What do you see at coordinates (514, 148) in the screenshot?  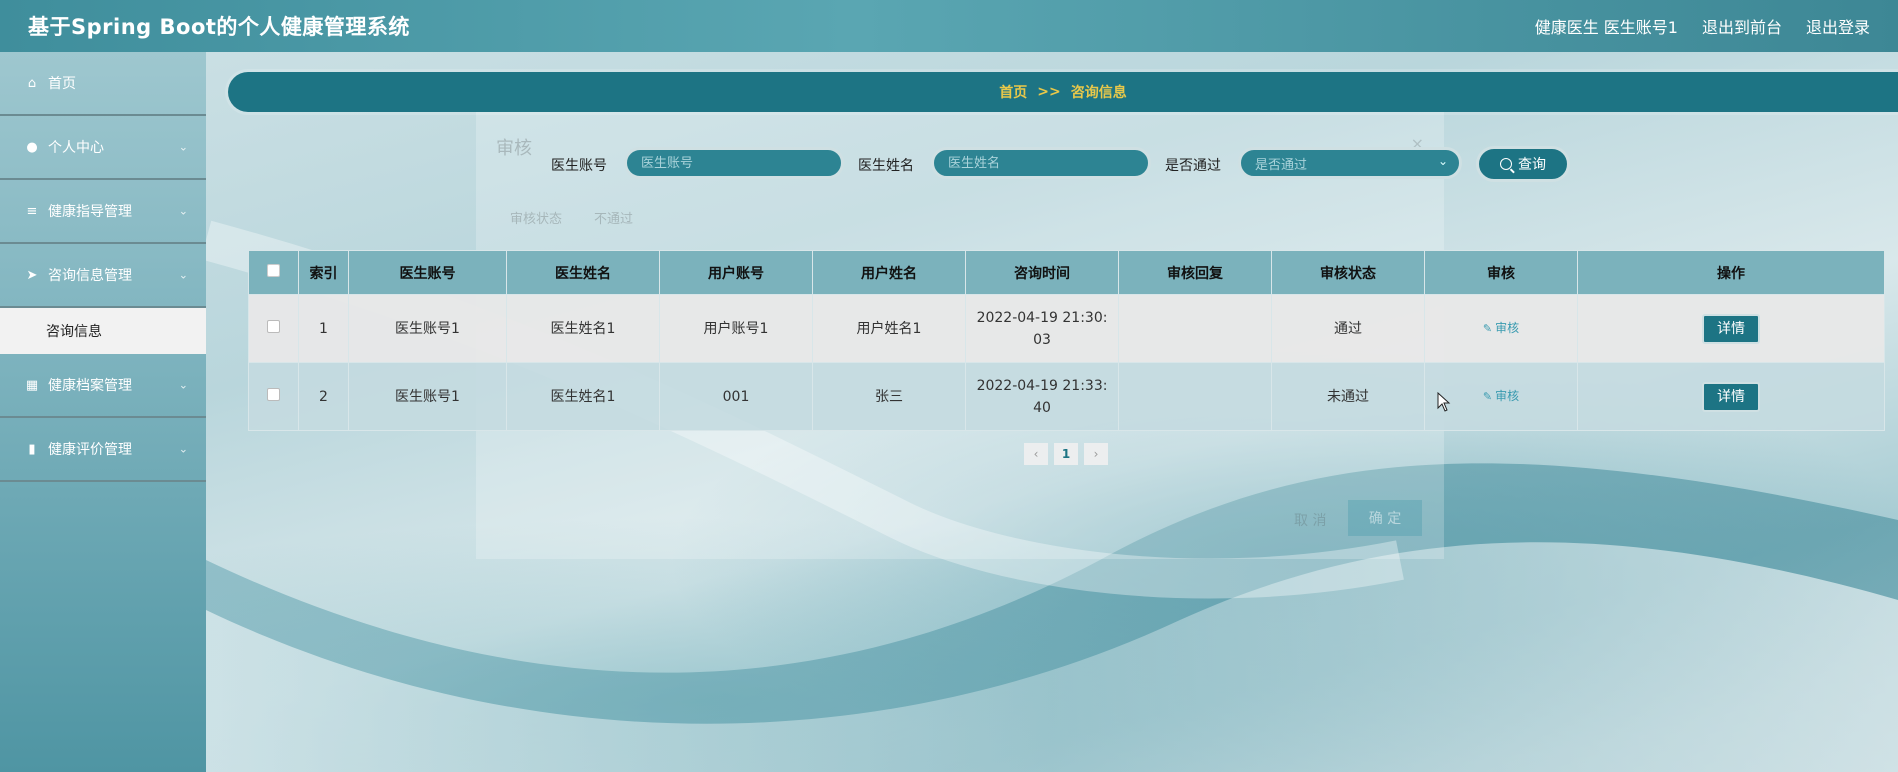 I see `dialog-title: 审核` at bounding box center [514, 148].